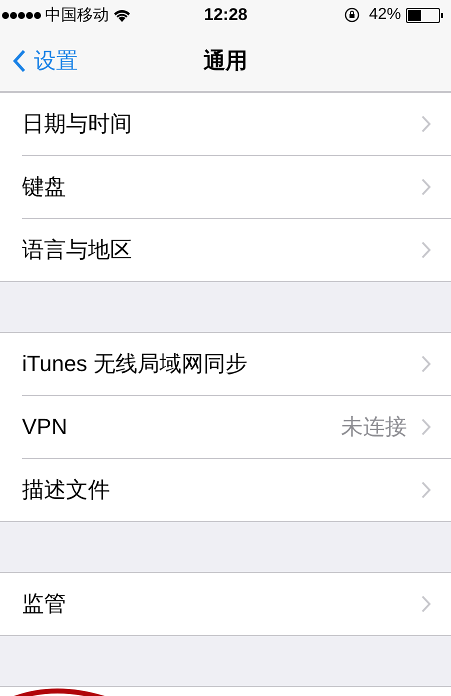 The image size is (451, 696). I want to click on rotation-lock-icon, so click(352, 15).